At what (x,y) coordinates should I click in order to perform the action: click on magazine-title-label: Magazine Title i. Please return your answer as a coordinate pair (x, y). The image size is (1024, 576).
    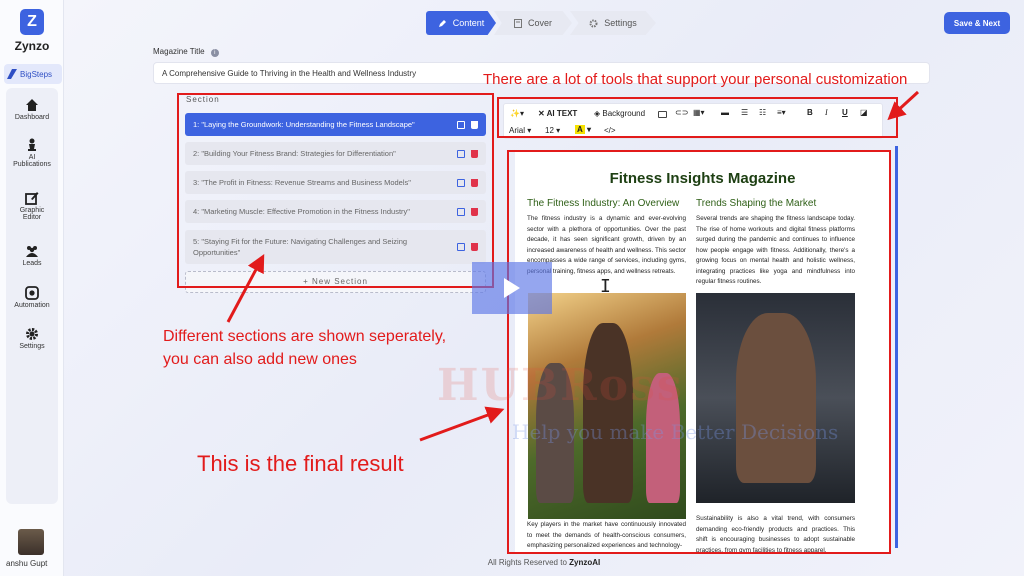
    Looking at the image, I should click on (186, 52).